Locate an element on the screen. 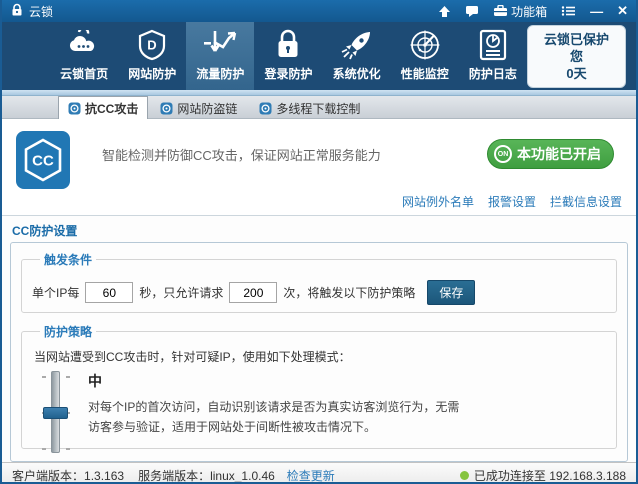 This screenshot has height=484, width=638. padlock-icon is located at coordinates (288, 45).